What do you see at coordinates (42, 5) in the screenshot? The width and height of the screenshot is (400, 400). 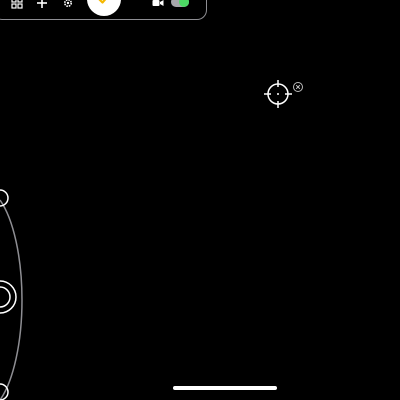 I see `plus-icon` at bounding box center [42, 5].